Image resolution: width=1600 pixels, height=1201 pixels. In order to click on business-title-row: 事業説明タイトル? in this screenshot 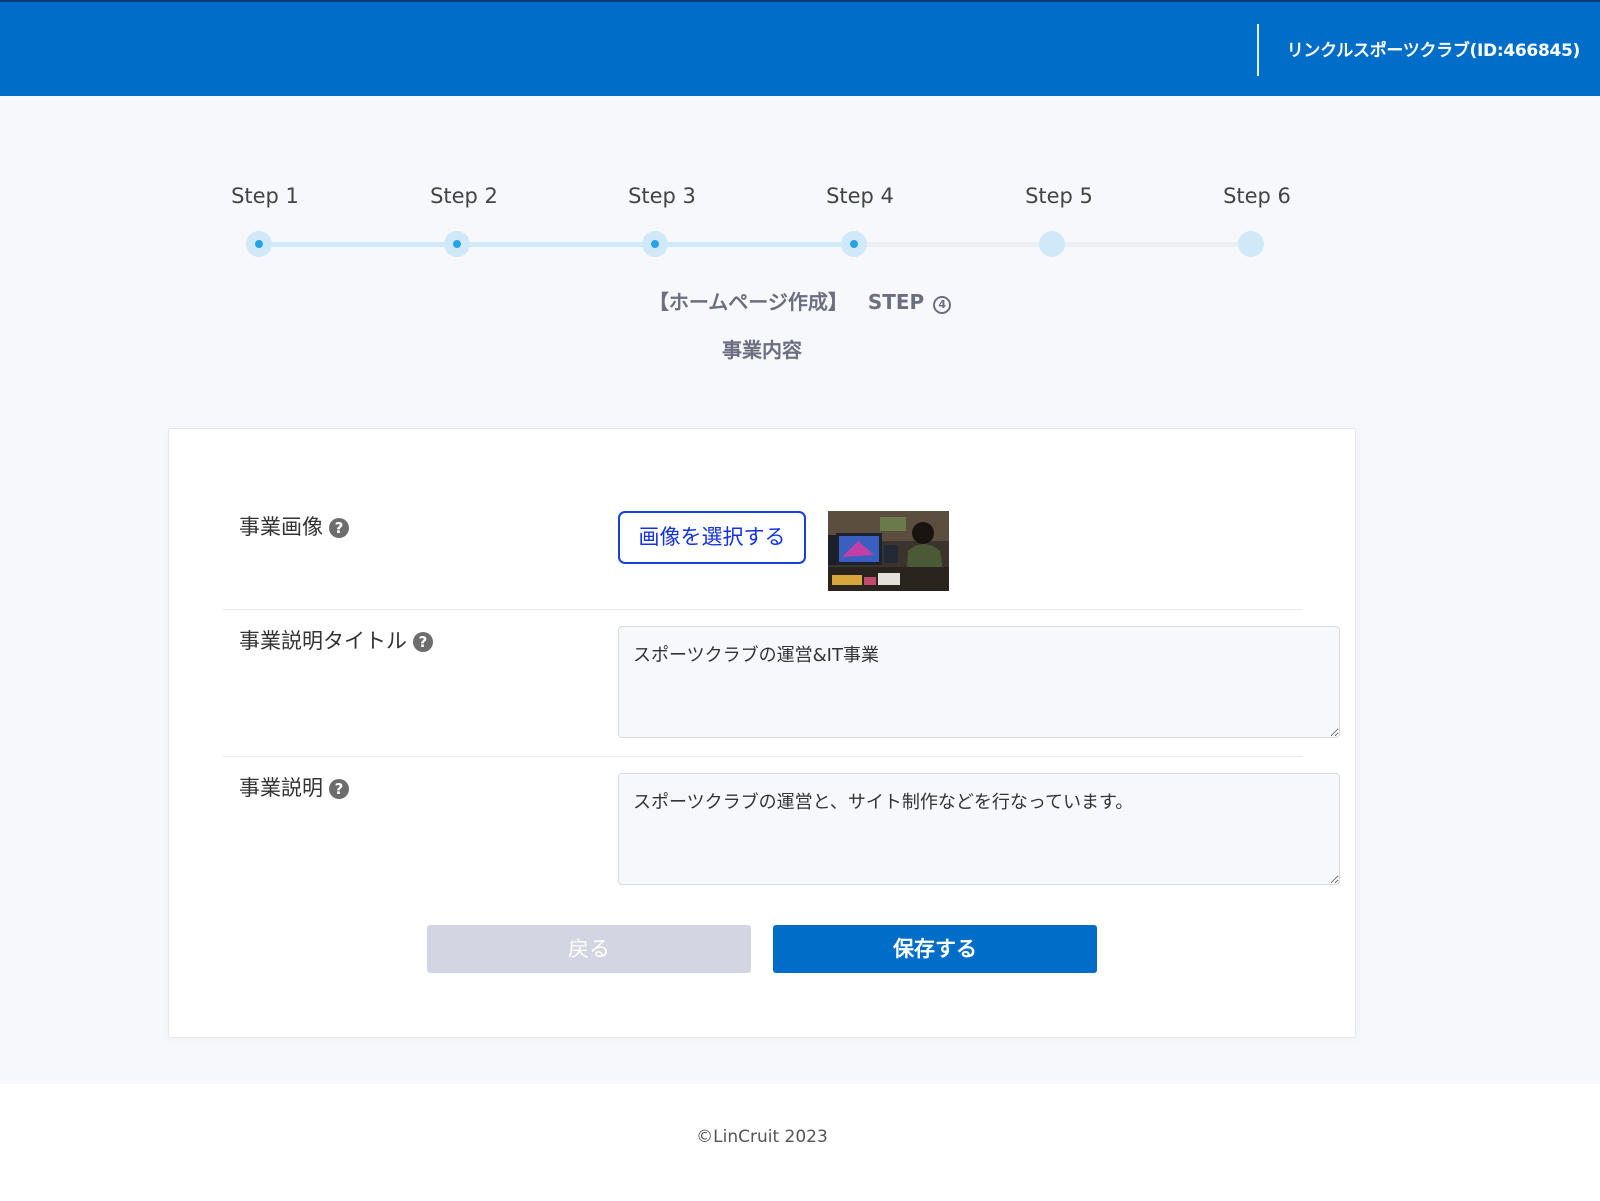, I will do `click(781, 682)`.